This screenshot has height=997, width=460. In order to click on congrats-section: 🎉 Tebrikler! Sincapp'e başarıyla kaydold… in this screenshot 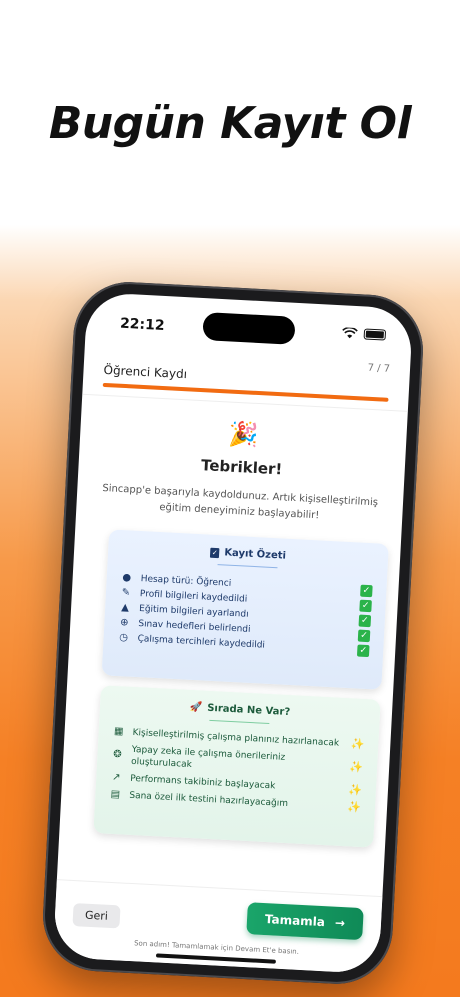, I will do `click(241, 466)`.